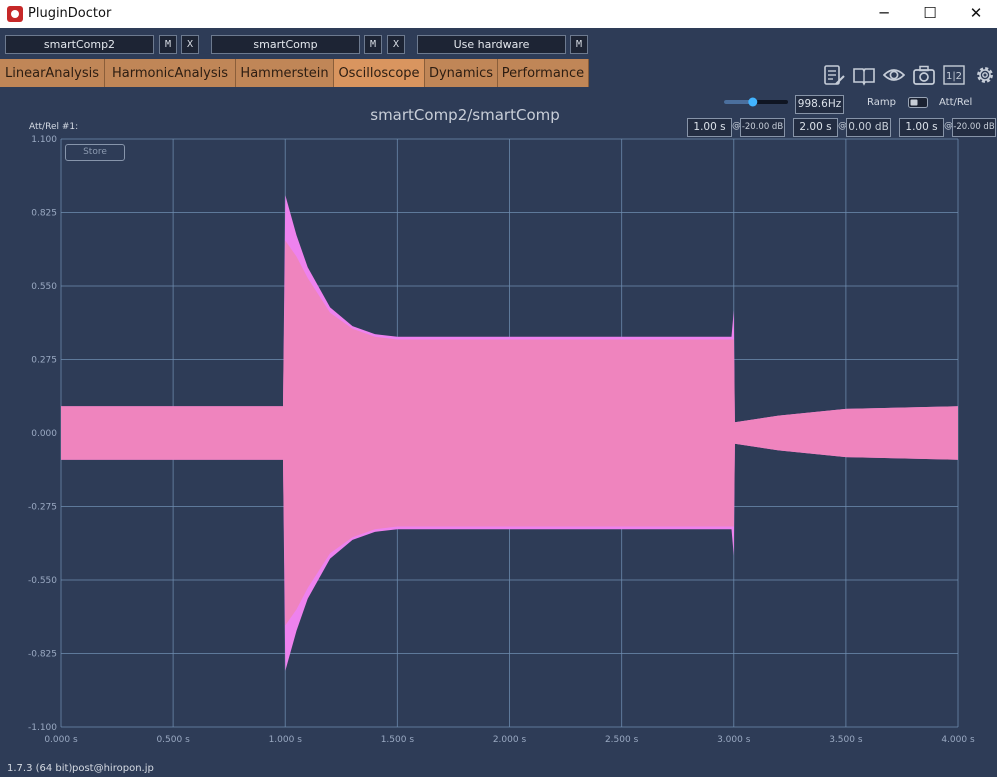 The width and height of the screenshot is (997, 777). Describe the element at coordinates (734, 740) in the screenshot. I see `x-tick-label: 3.000 s` at that location.